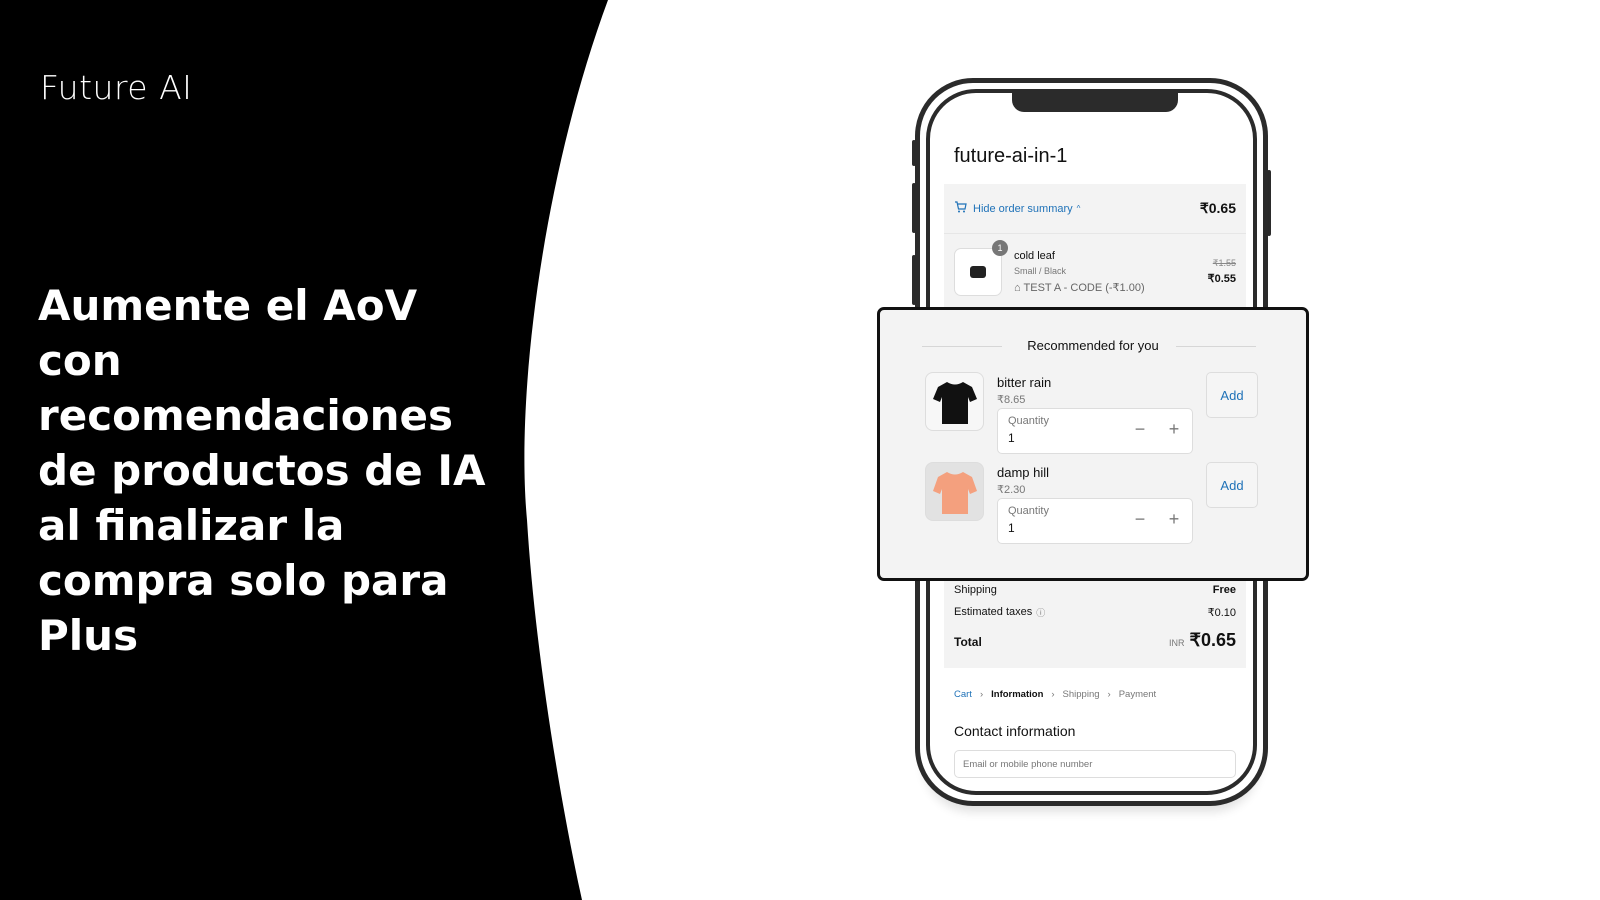 The width and height of the screenshot is (1600, 900). What do you see at coordinates (993, 612) in the screenshot?
I see `taxes-label: Estimated taxes` at bounding box center [993, 612].